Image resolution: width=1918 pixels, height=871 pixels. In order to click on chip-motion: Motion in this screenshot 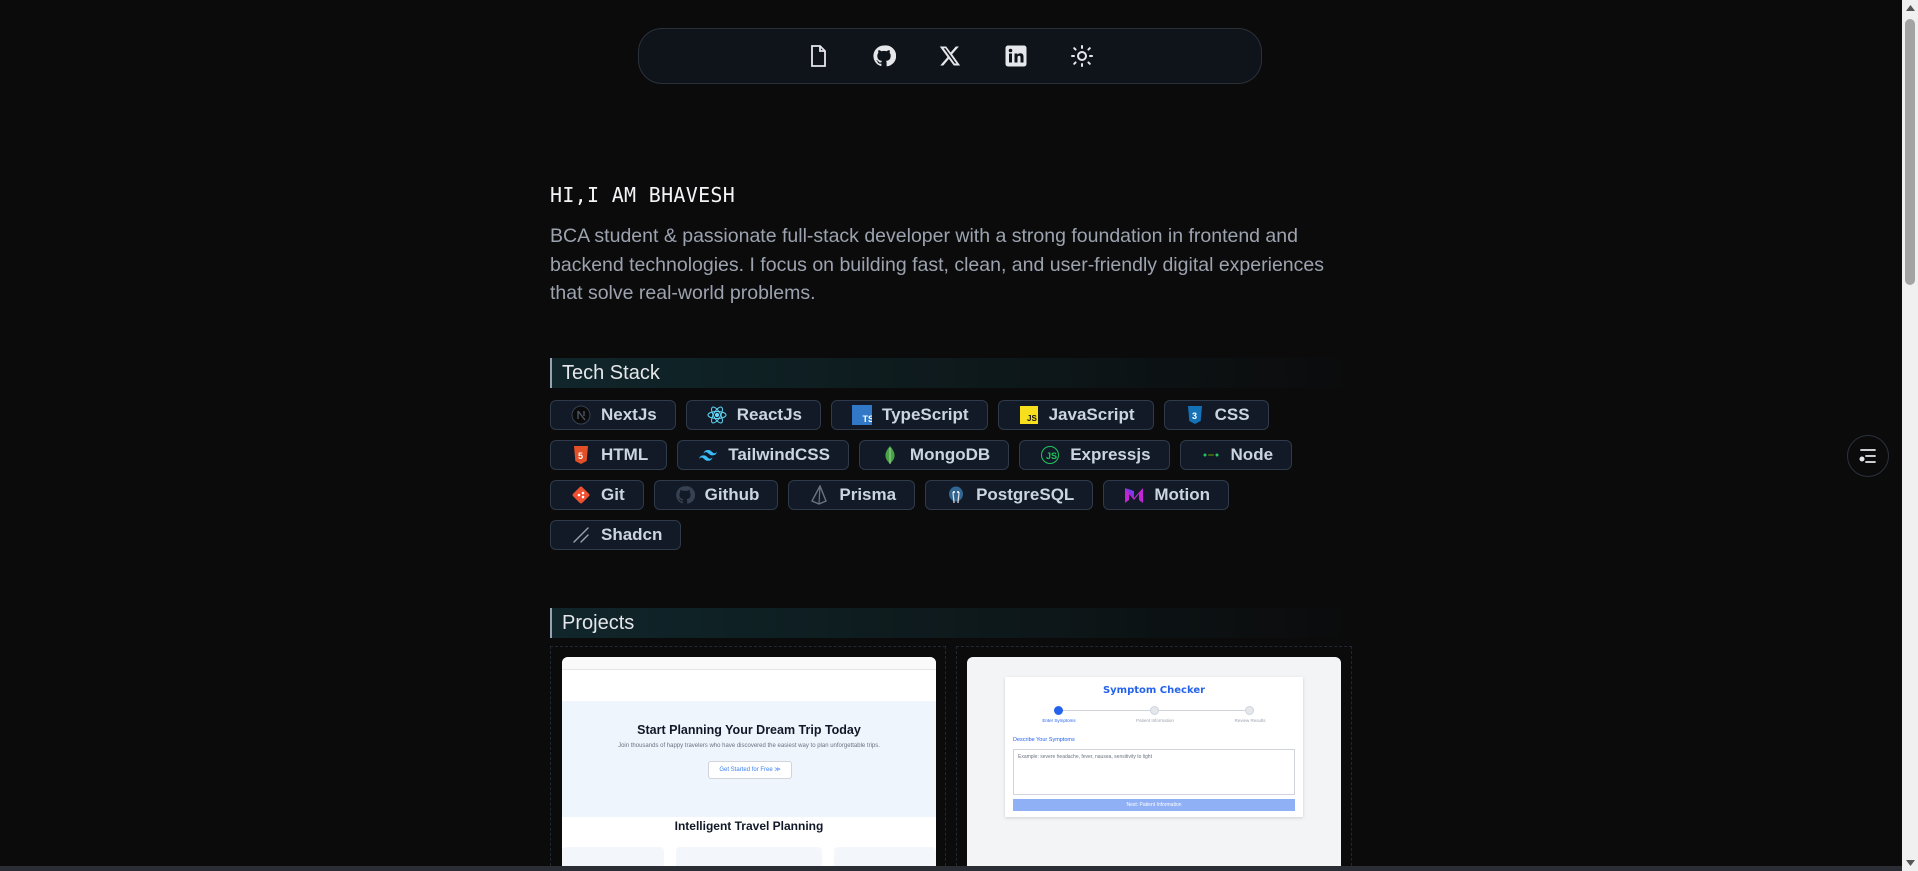, I will do `click(1166, 495)`.